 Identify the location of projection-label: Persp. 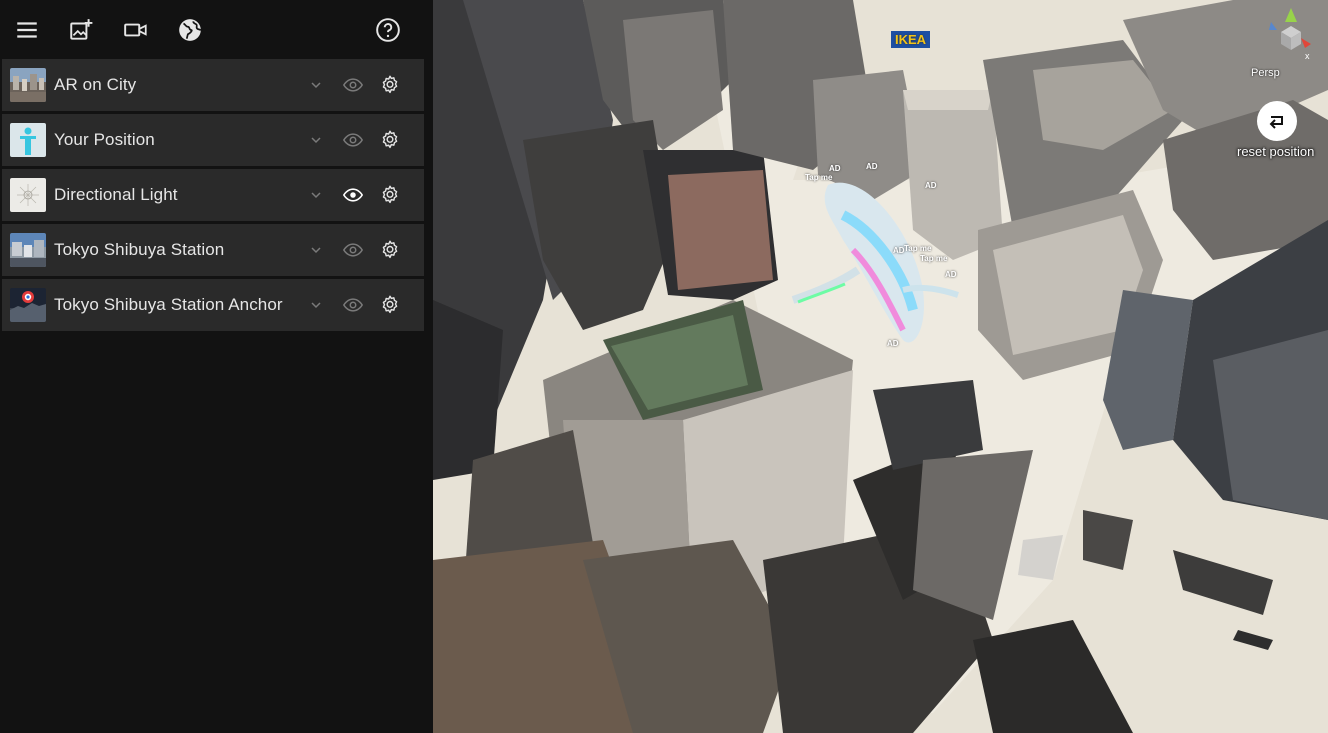
(1265, 73).